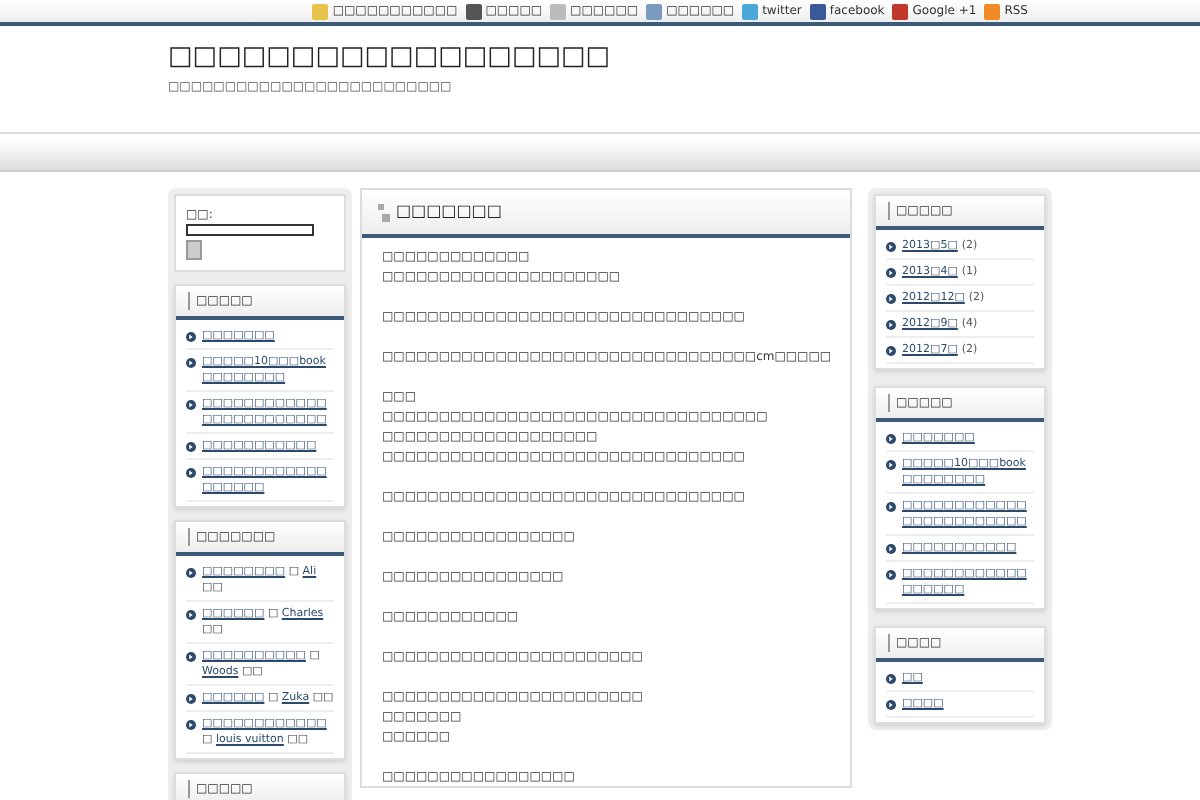  What do you see at coordinates (250, 230) in the screenshot?
I see `search-field` at bounding box center [250, 230].